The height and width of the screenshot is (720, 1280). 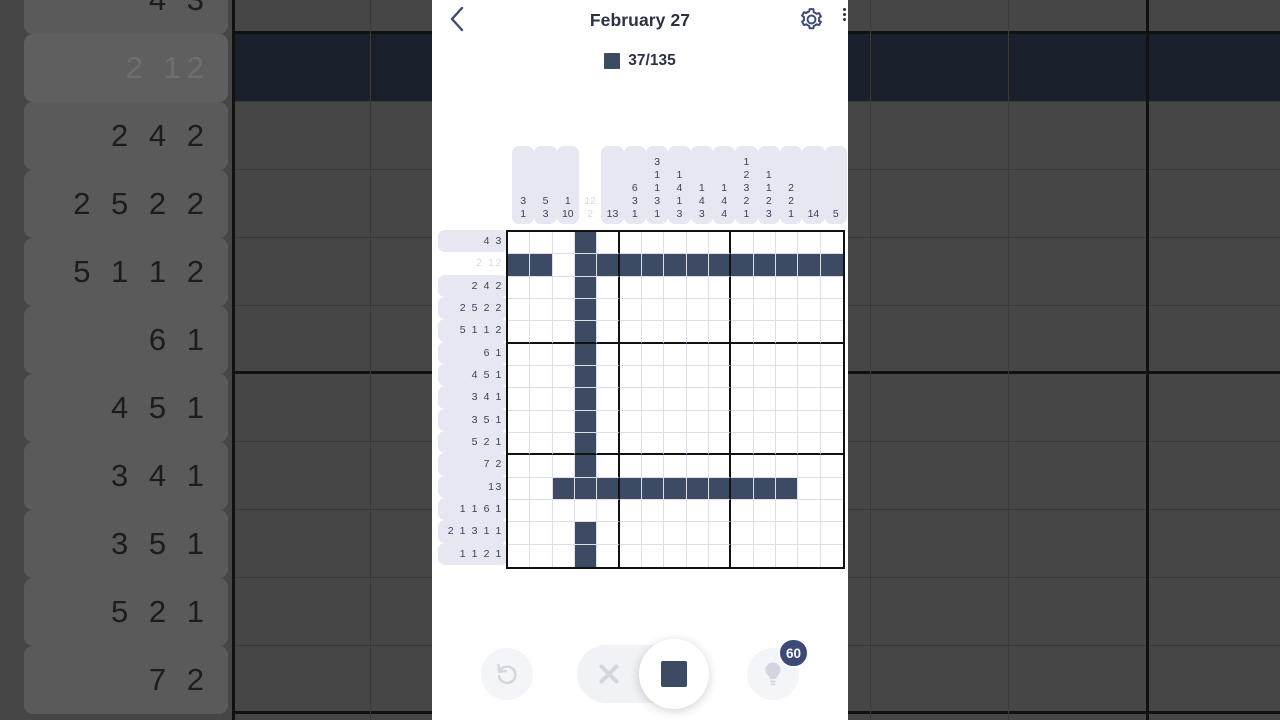 I want to click on column-clue: 31, so click(x=523, y=185).